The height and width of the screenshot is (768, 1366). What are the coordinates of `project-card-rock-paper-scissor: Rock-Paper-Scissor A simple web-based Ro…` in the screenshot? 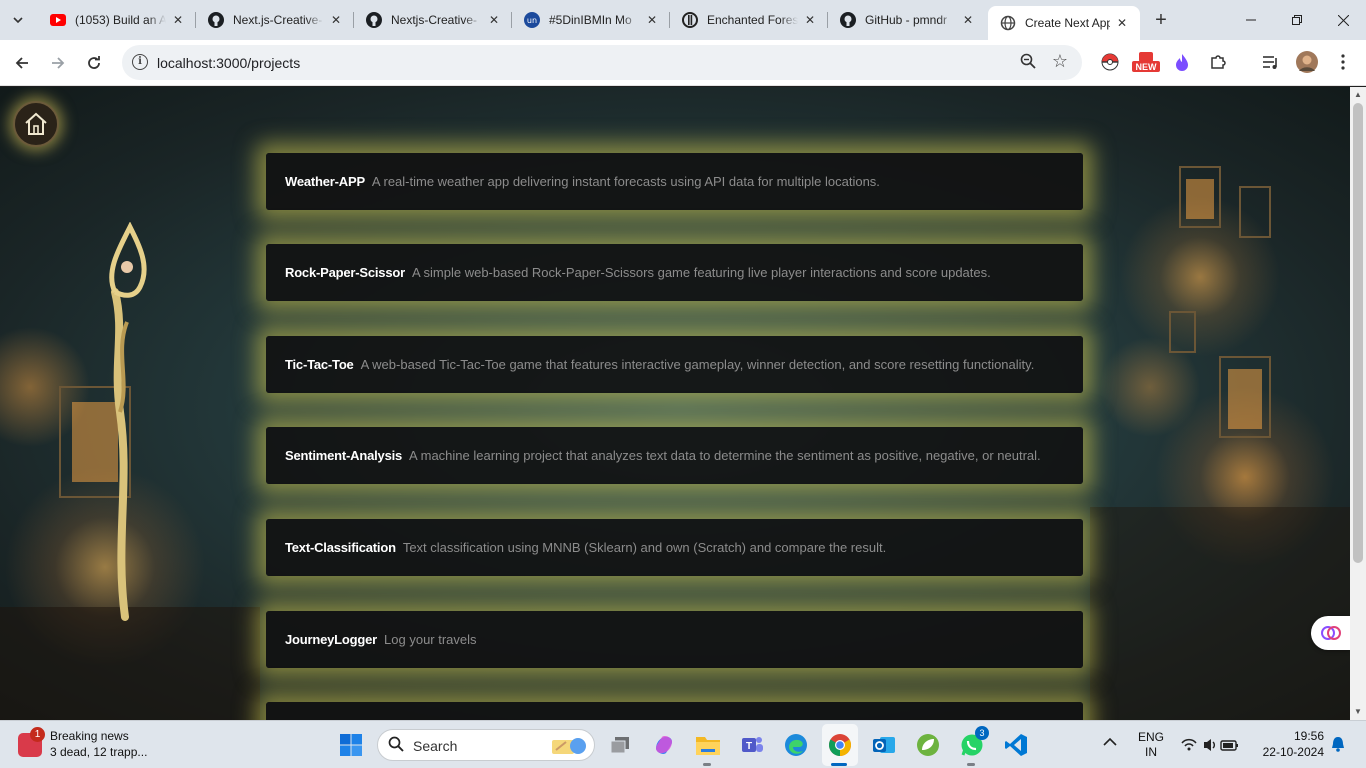 It's located at (674, 272).